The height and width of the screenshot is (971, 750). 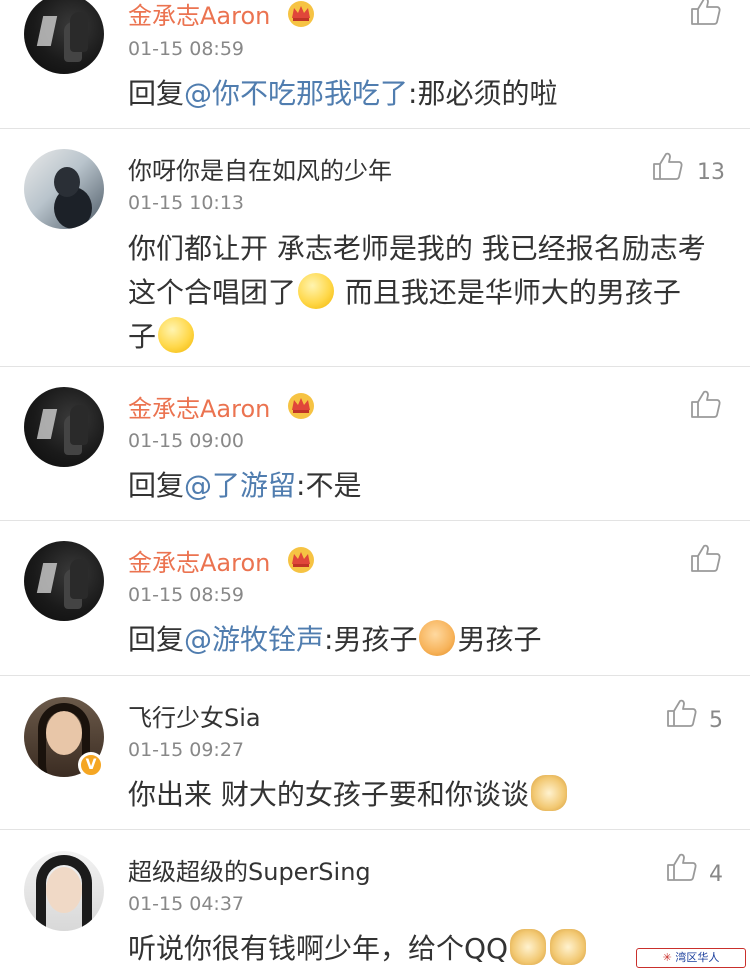 I want to click on comment-text: 回复@你不吃那我吃了:那必须的啦, so click(x=428, y=94).